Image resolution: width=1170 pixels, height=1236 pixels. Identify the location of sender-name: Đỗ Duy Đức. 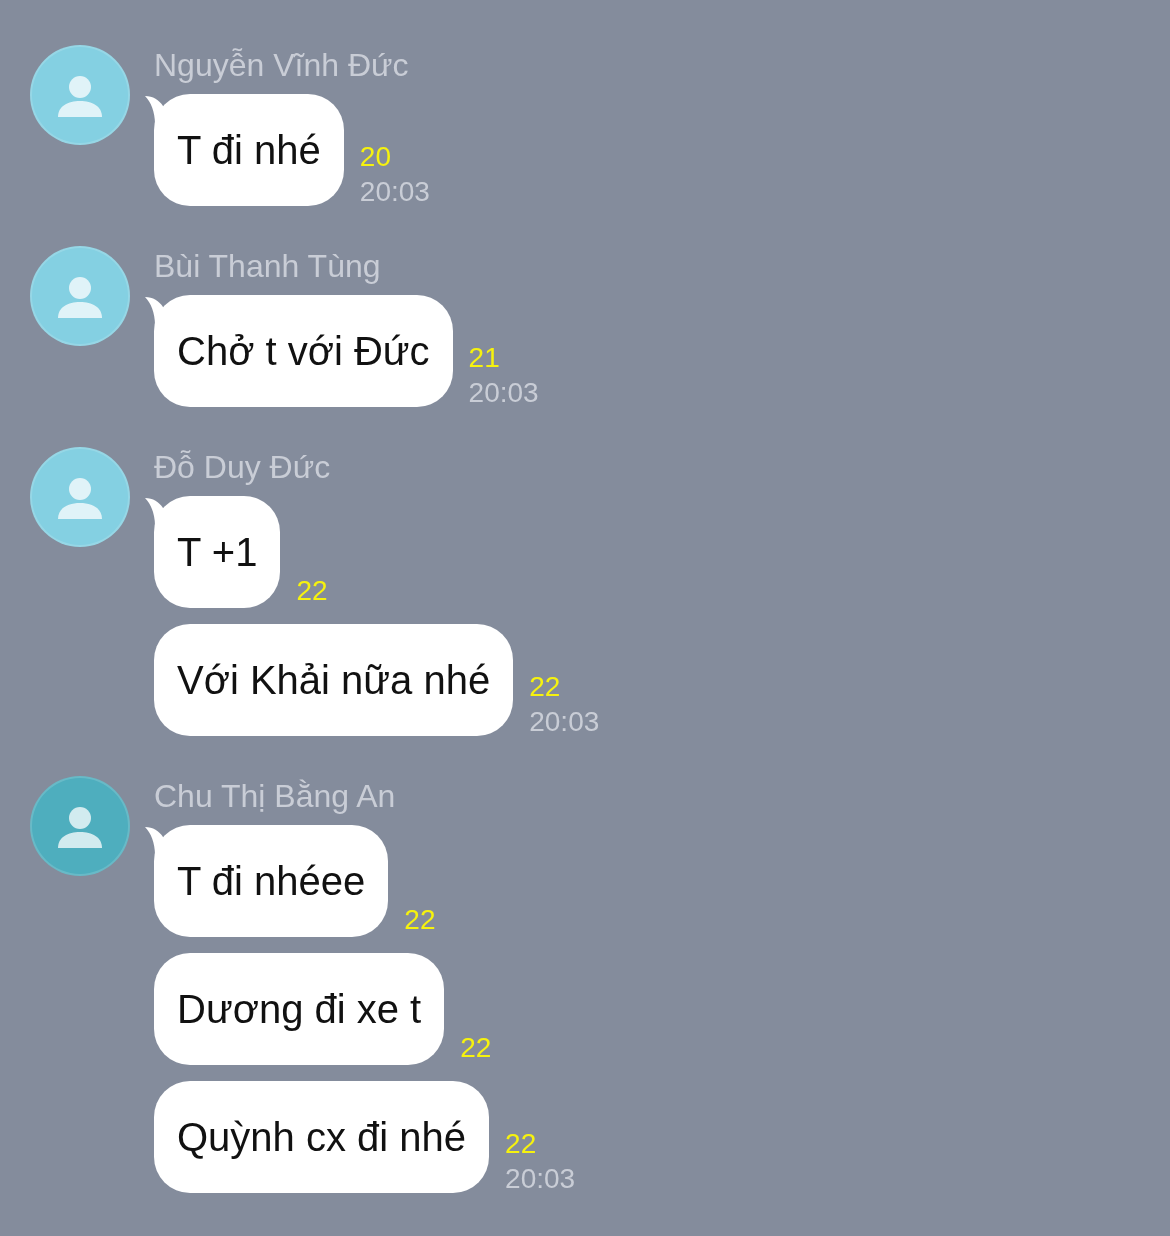
(243, 467).